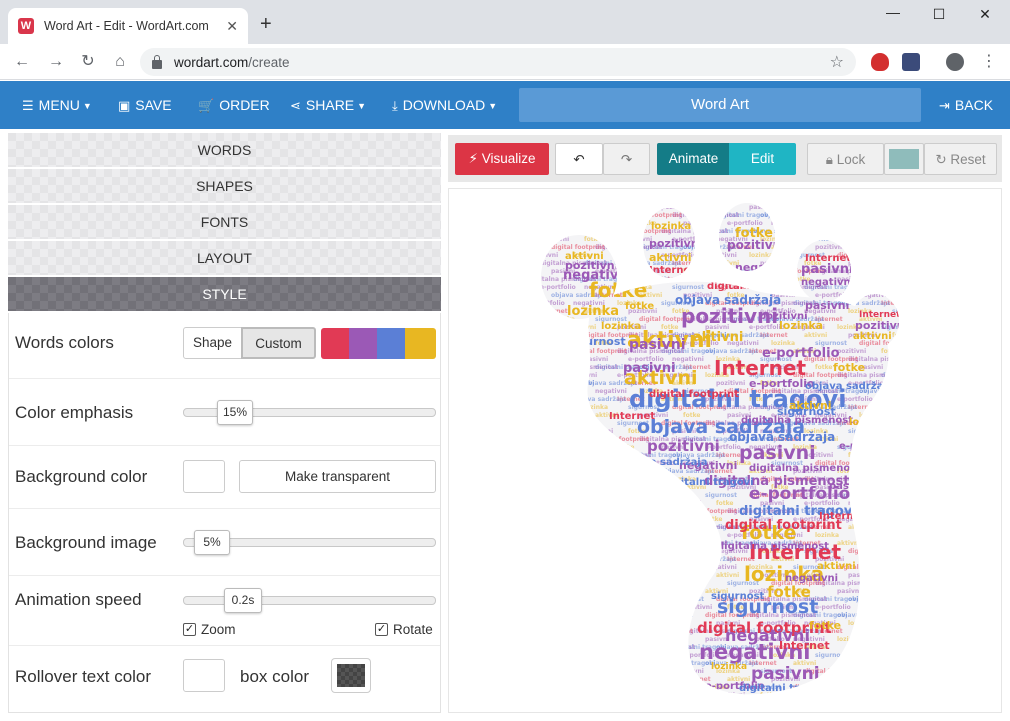 The height and width of the screenshot is (721, 1010). What do you see at coordinates (224, 258) in the screenshot?
I see `section-layout: LAYOUT` at bounding box center [224, 258].